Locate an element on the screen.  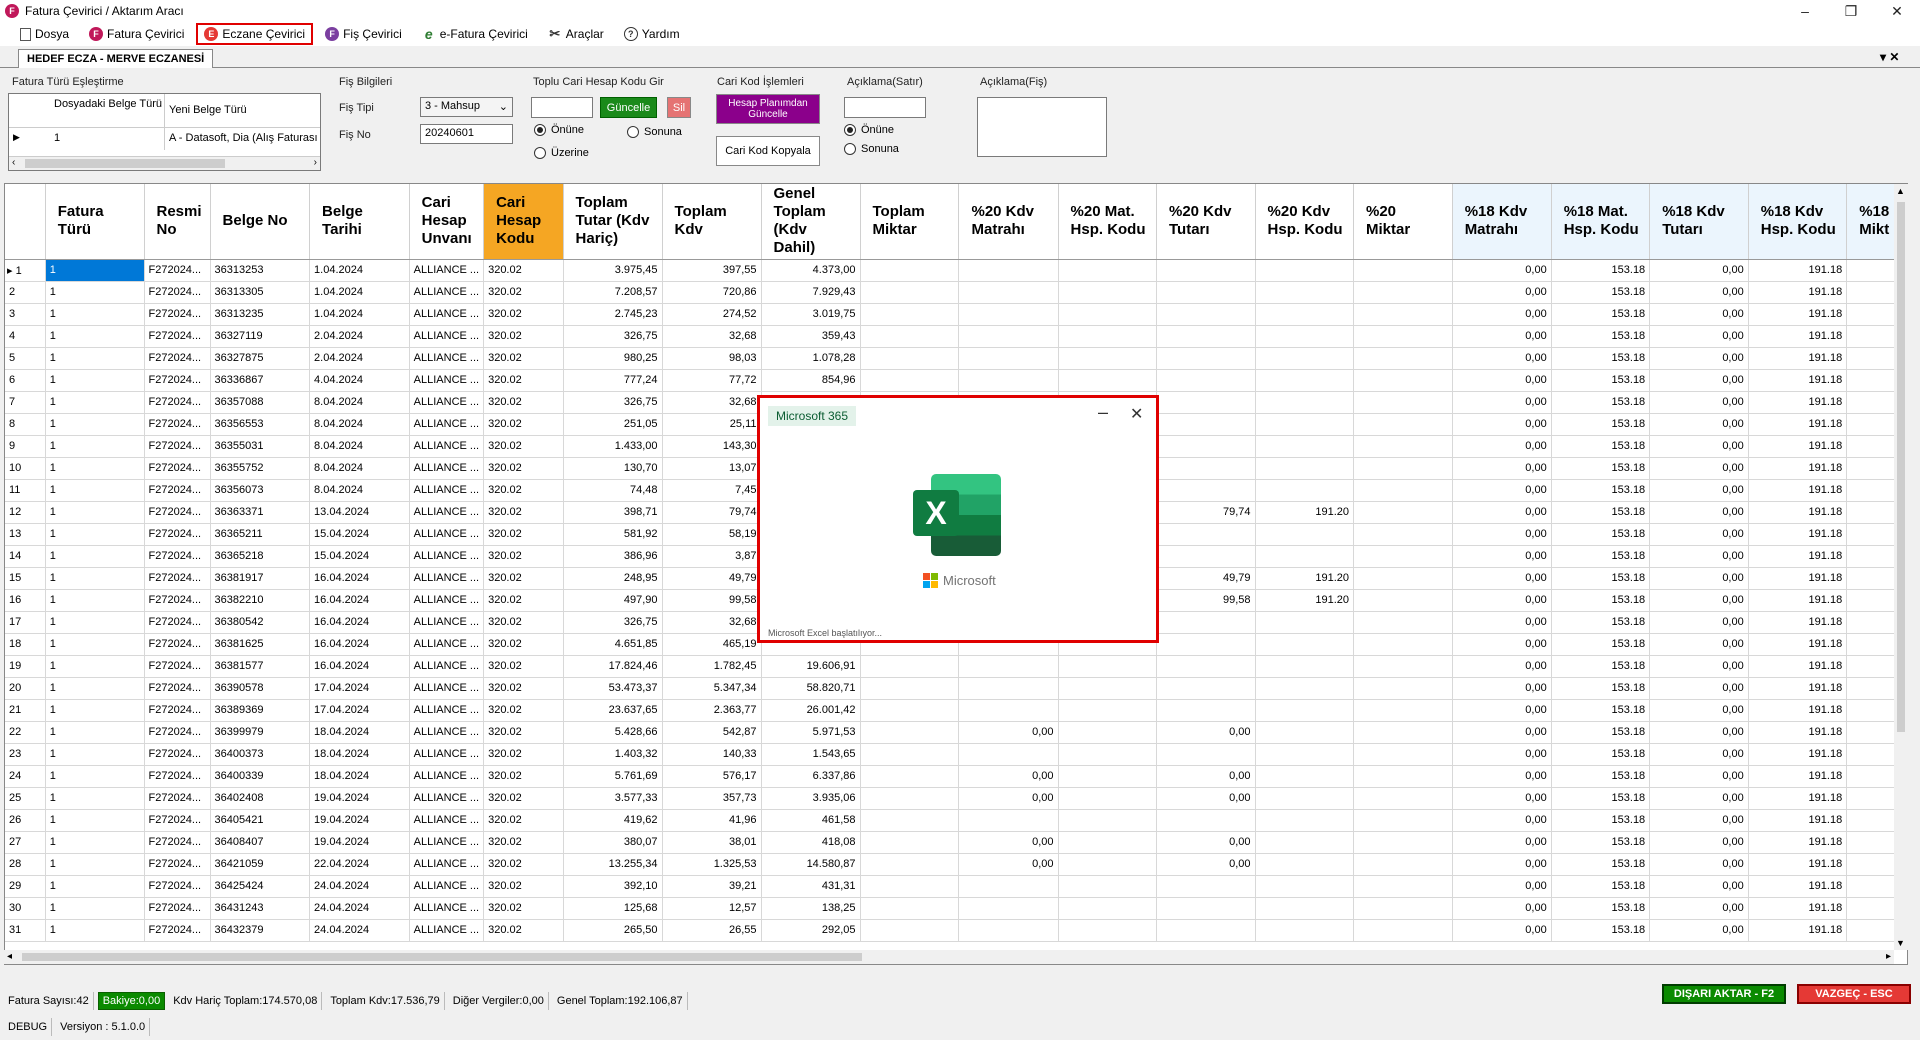
table-cell: 542,87 is located at coordinates (712, 732).